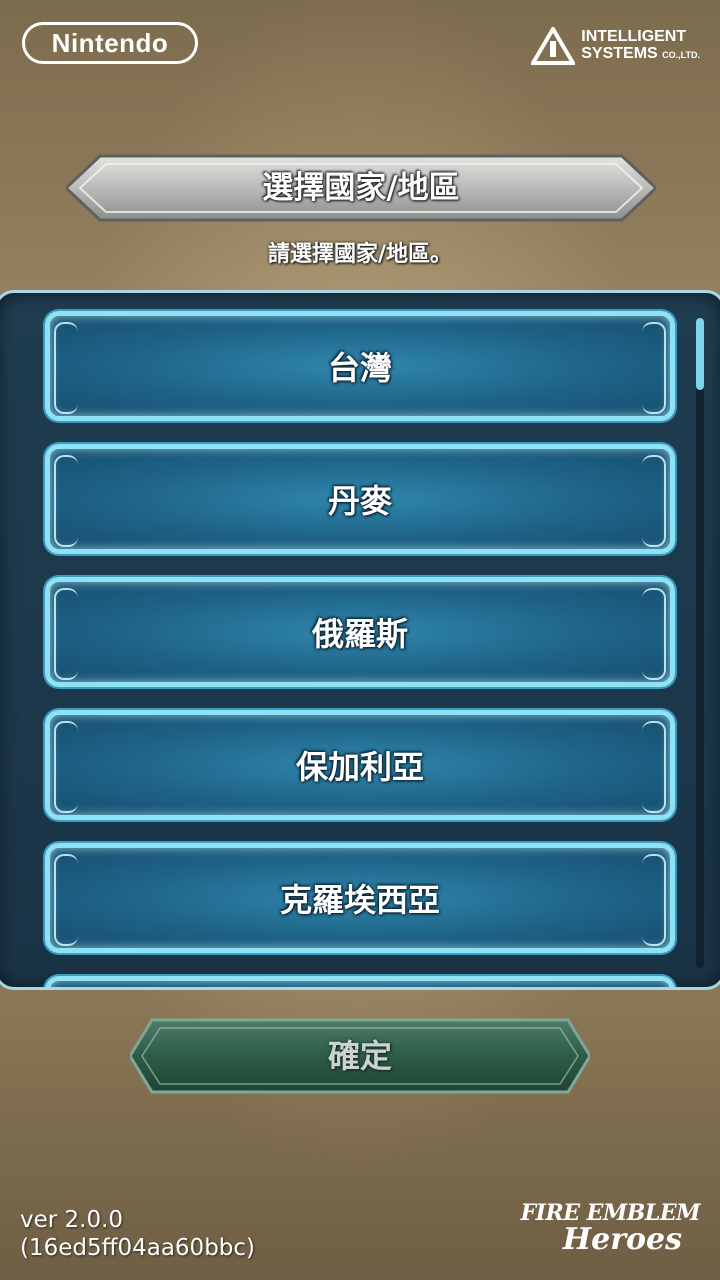 The width and height of the screenshot is (720, 1280). What do you see at coordinates (700, 643) in the screenshot?
I see `scrollbar` at bounding box center [700, 643].